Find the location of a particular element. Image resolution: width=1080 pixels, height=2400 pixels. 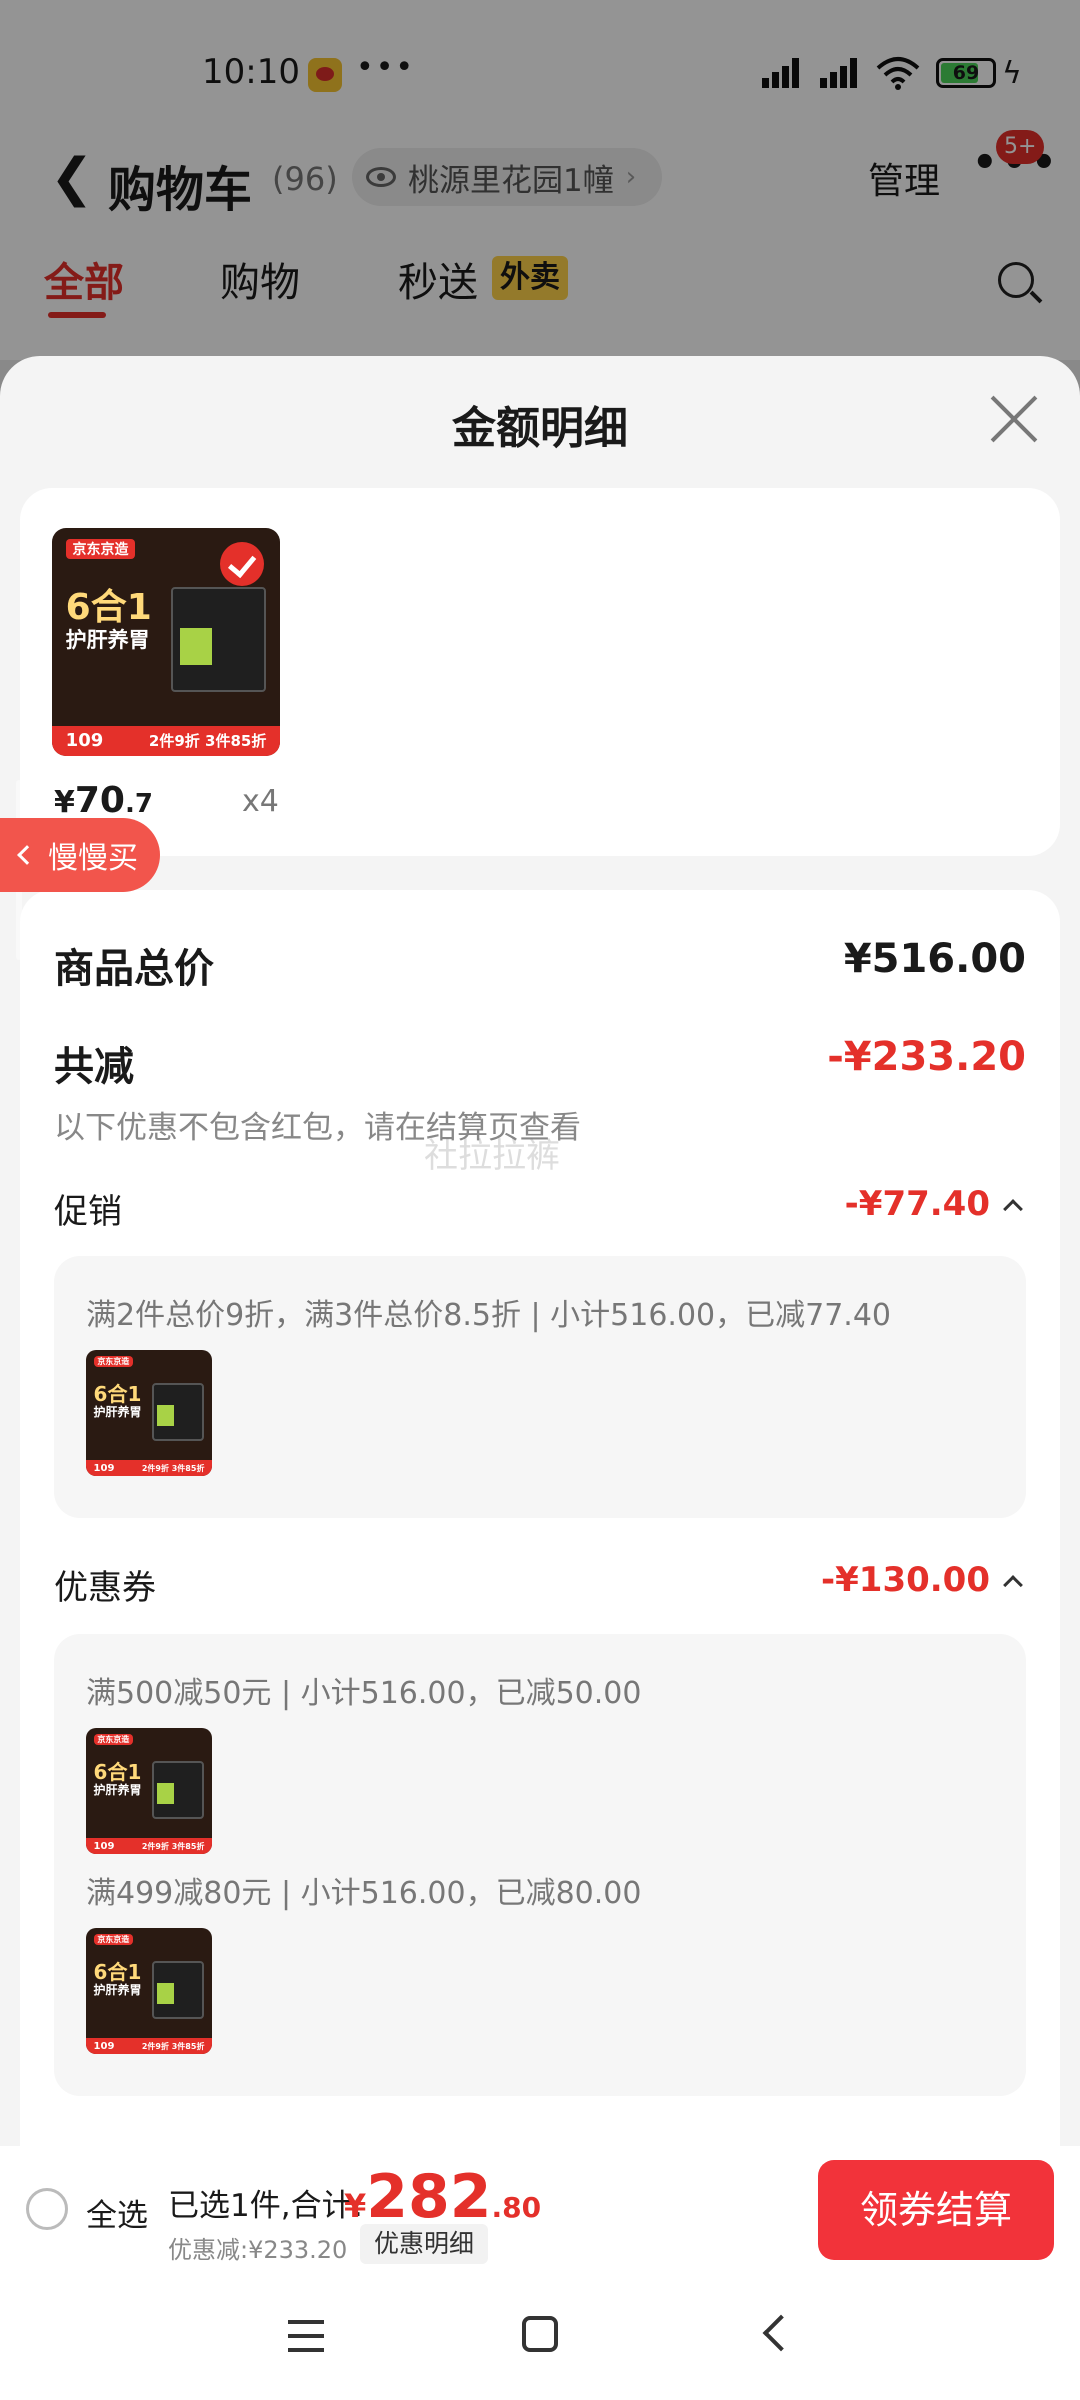

thumb-subtitle: 护肝养胃 is located at coordinates (107, 639).